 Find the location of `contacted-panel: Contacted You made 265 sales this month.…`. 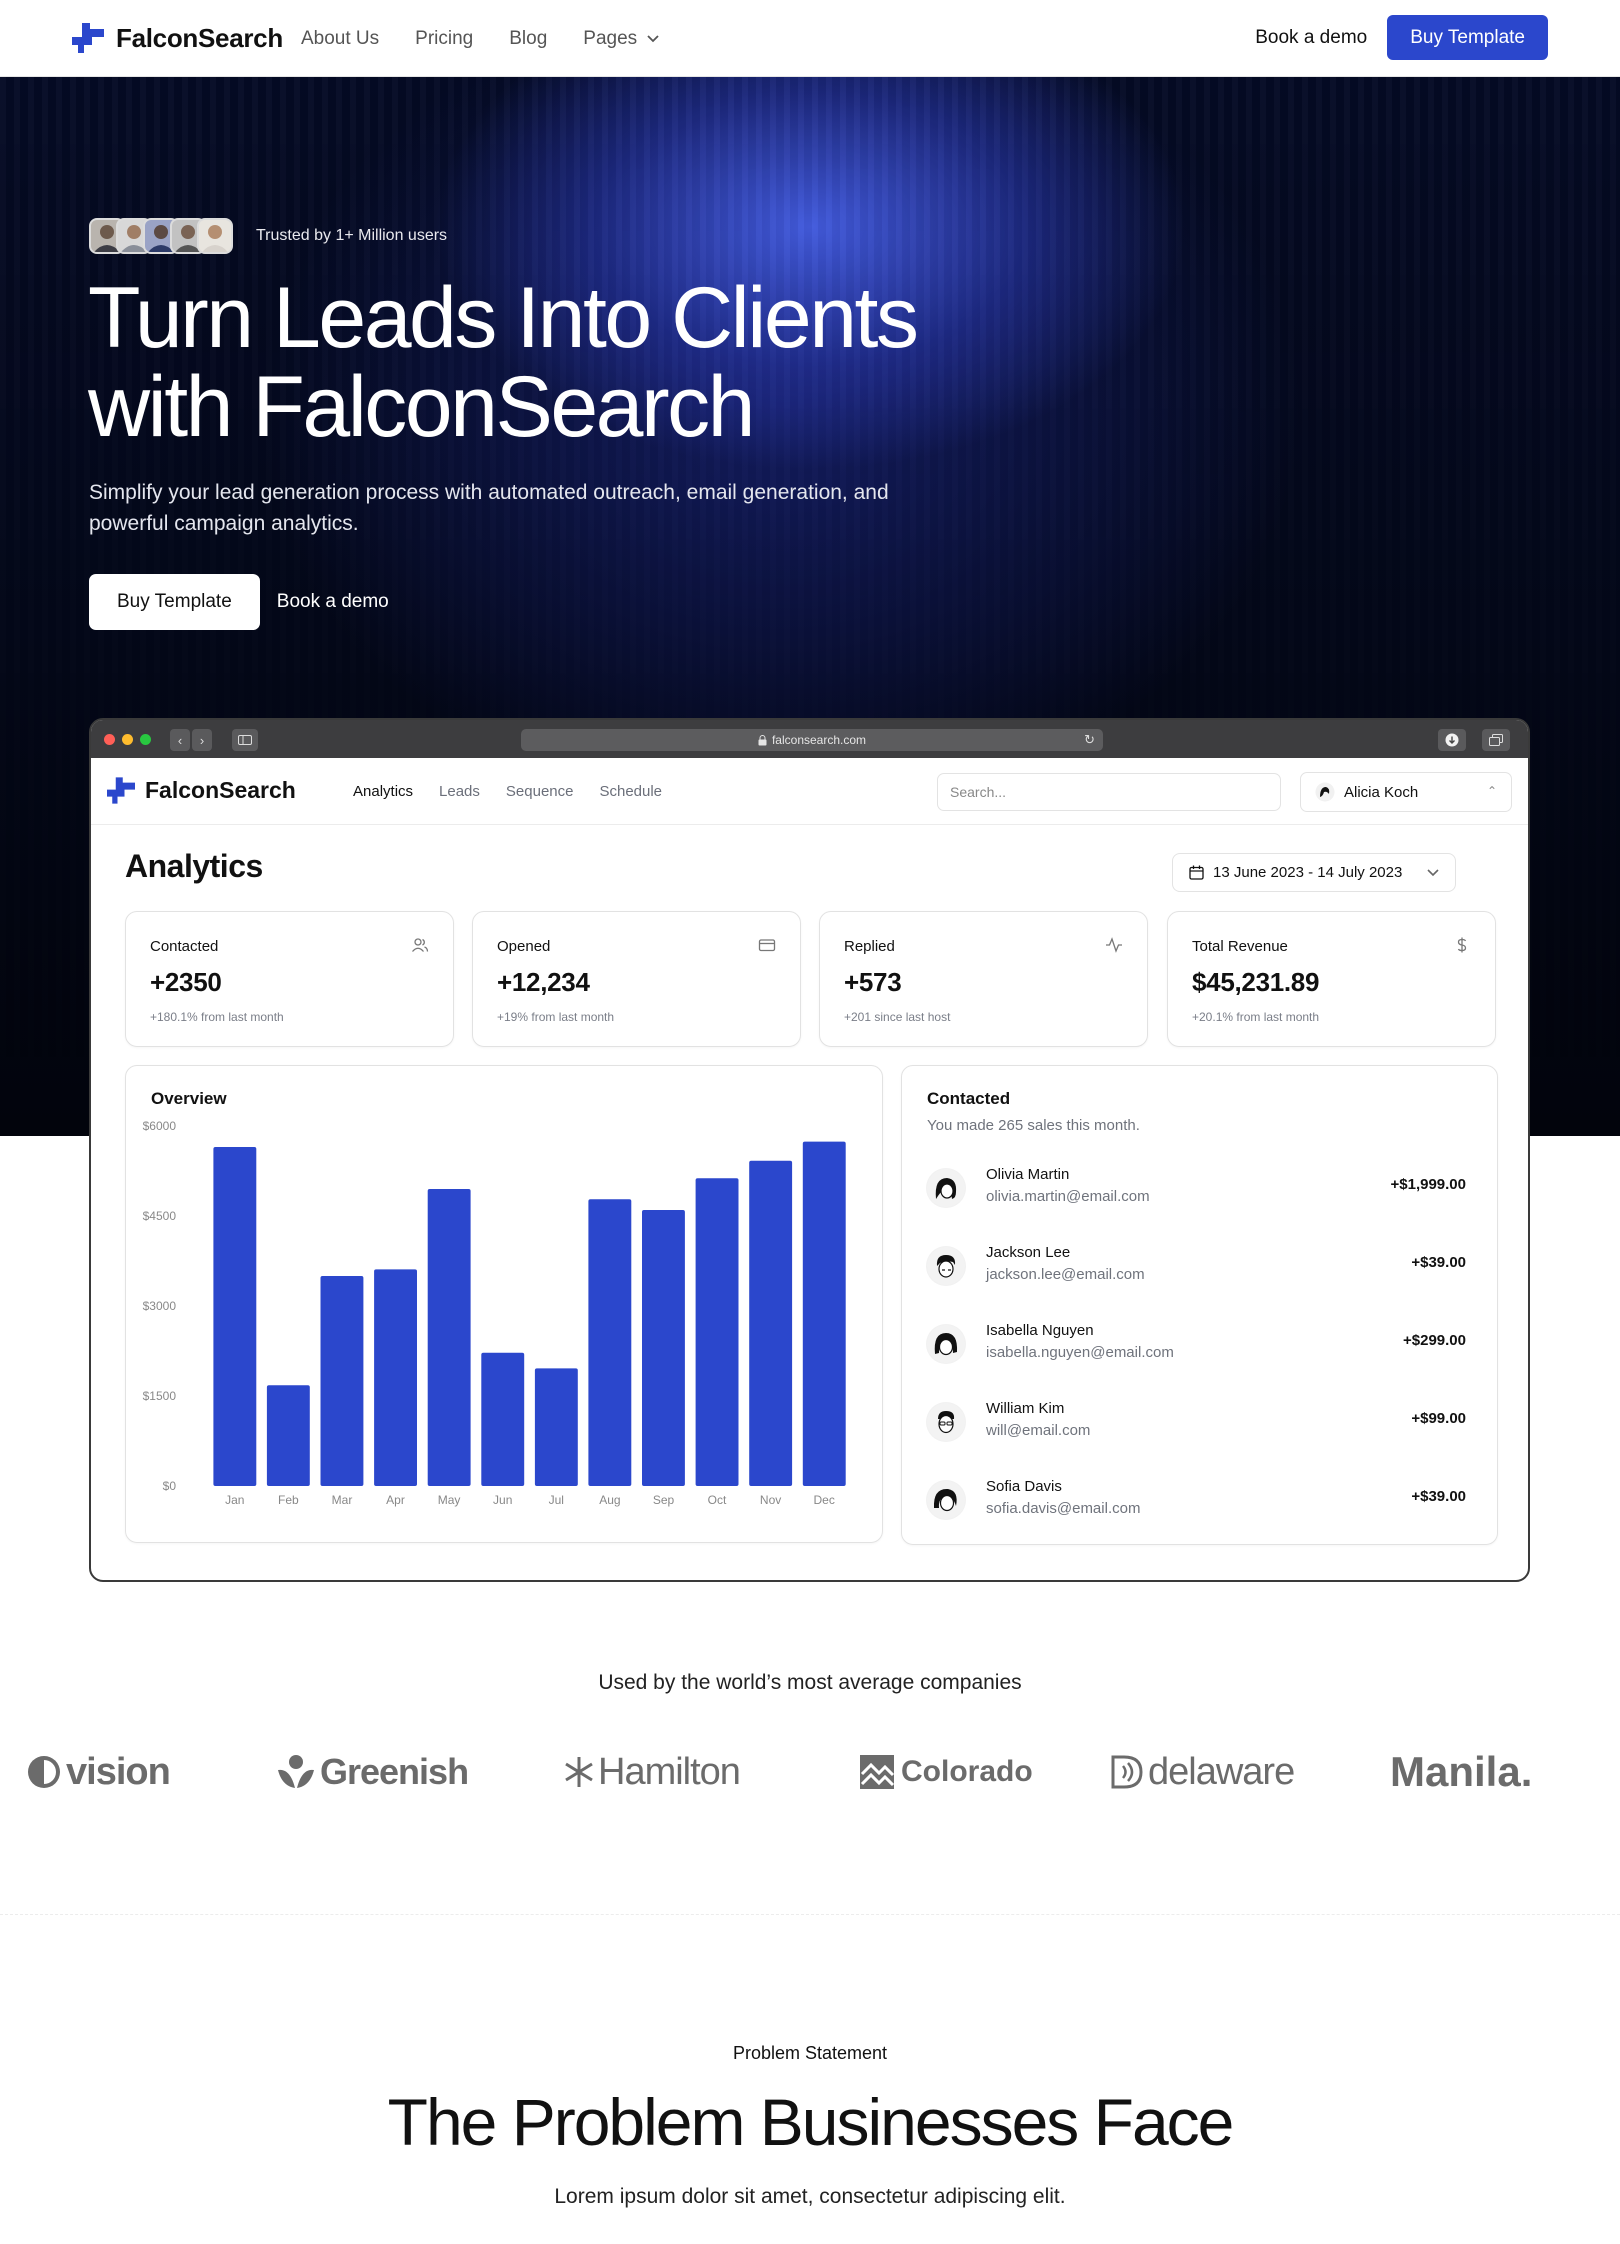

contacted-panel: Contacted You made 265 sales this month.… is located at coordinates (1199, 1305).